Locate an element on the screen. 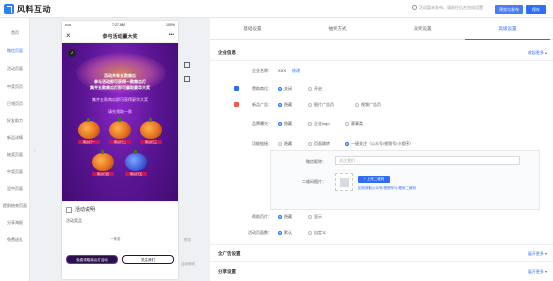 This screenshot has width=553, height=281. poster-line-4: 集齐五款南瓜即可获得豪华大奖 is located at coordinates (120, 99).